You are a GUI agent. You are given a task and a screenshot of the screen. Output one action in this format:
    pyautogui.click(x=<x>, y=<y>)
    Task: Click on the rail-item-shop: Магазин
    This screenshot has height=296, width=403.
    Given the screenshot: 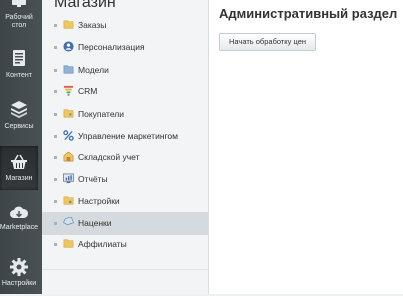 What is the action you would take?
    pyautogui.click(x=19, y=168)
    